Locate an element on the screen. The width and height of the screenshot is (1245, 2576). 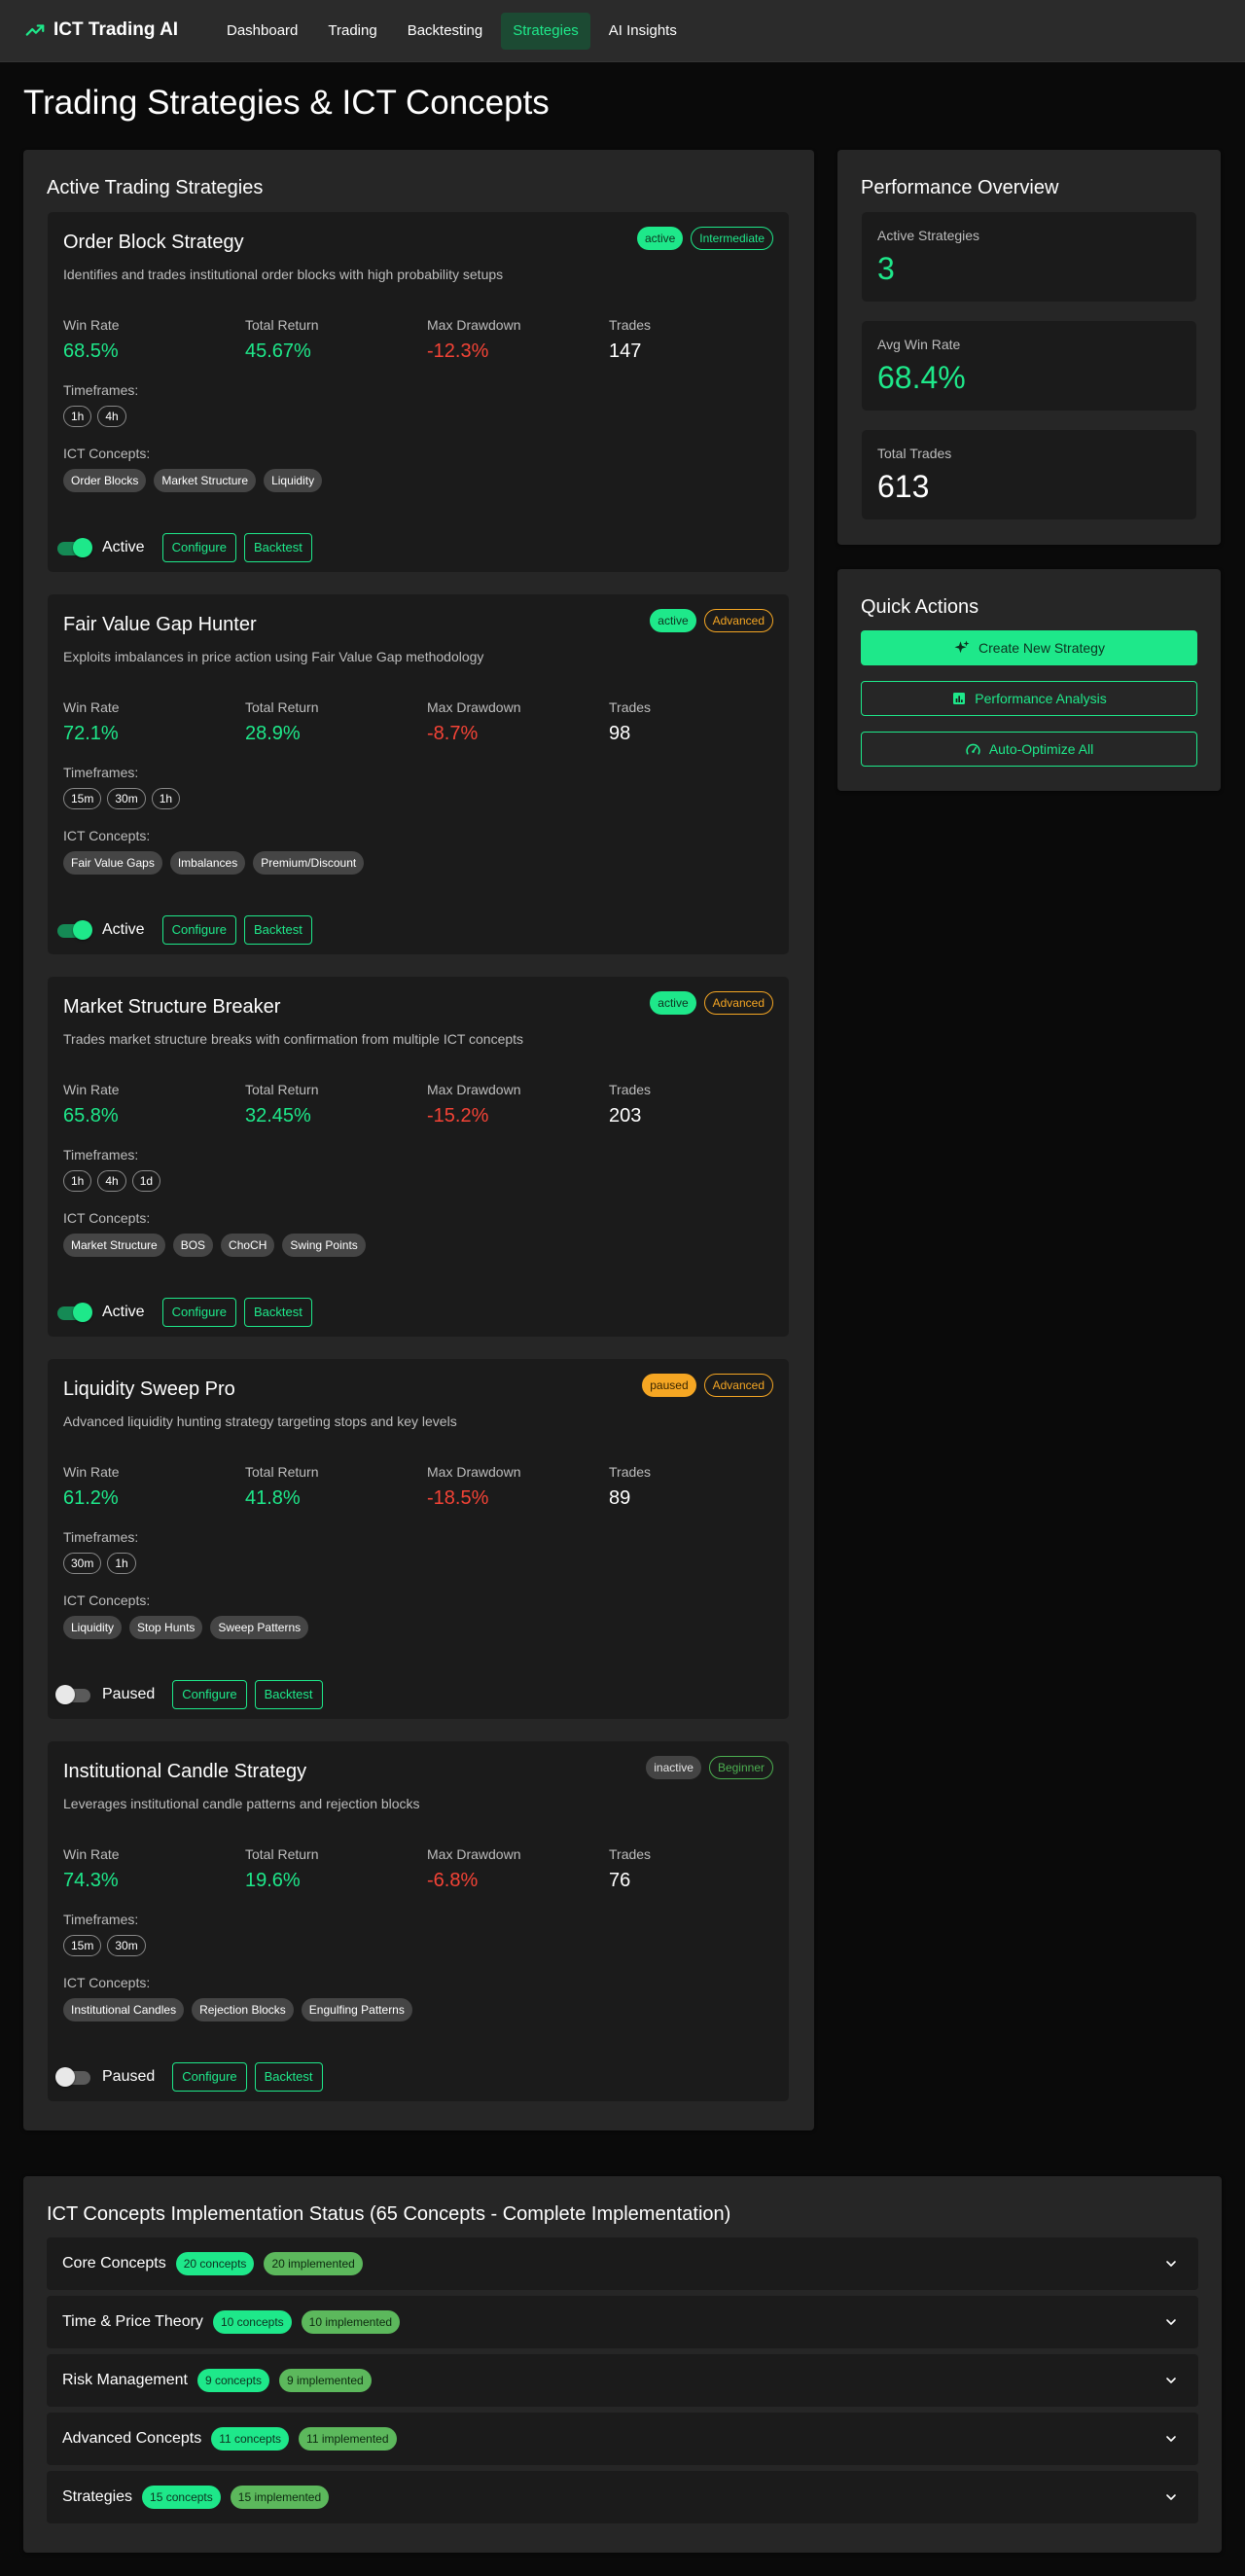
toggle-label: Active is located at coordinates (123, 547).